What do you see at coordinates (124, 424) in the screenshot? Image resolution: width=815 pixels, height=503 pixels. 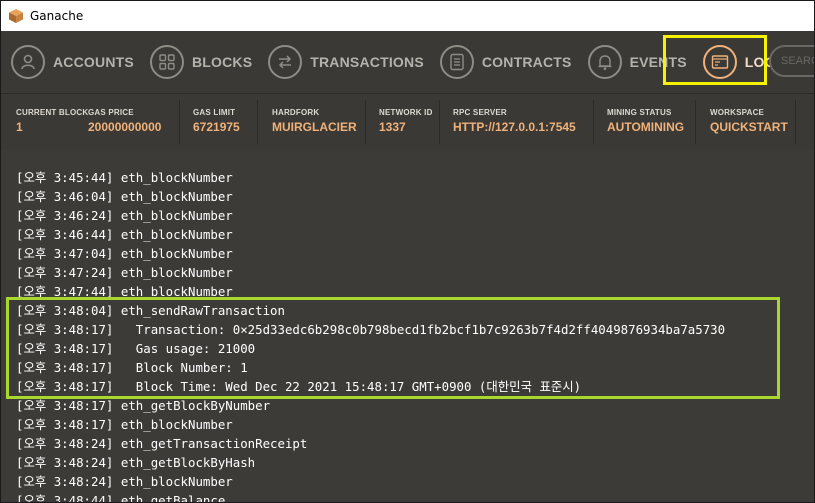 I see `log-line: [오후 3:48:17] eth_blockNumber` at bounding box center [124, 424].